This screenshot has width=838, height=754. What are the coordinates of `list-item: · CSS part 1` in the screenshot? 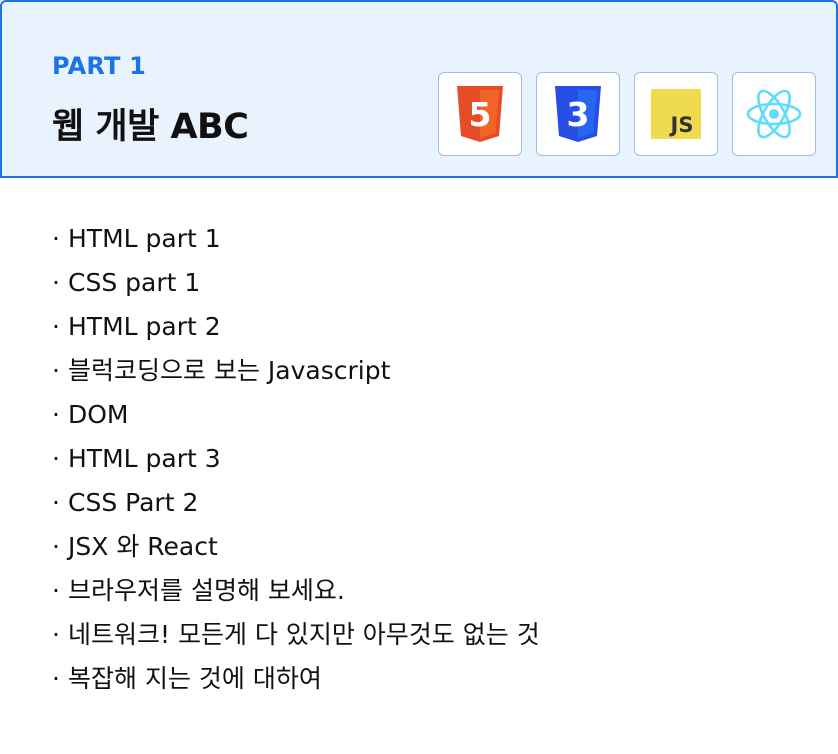 It's located at (296, 286).